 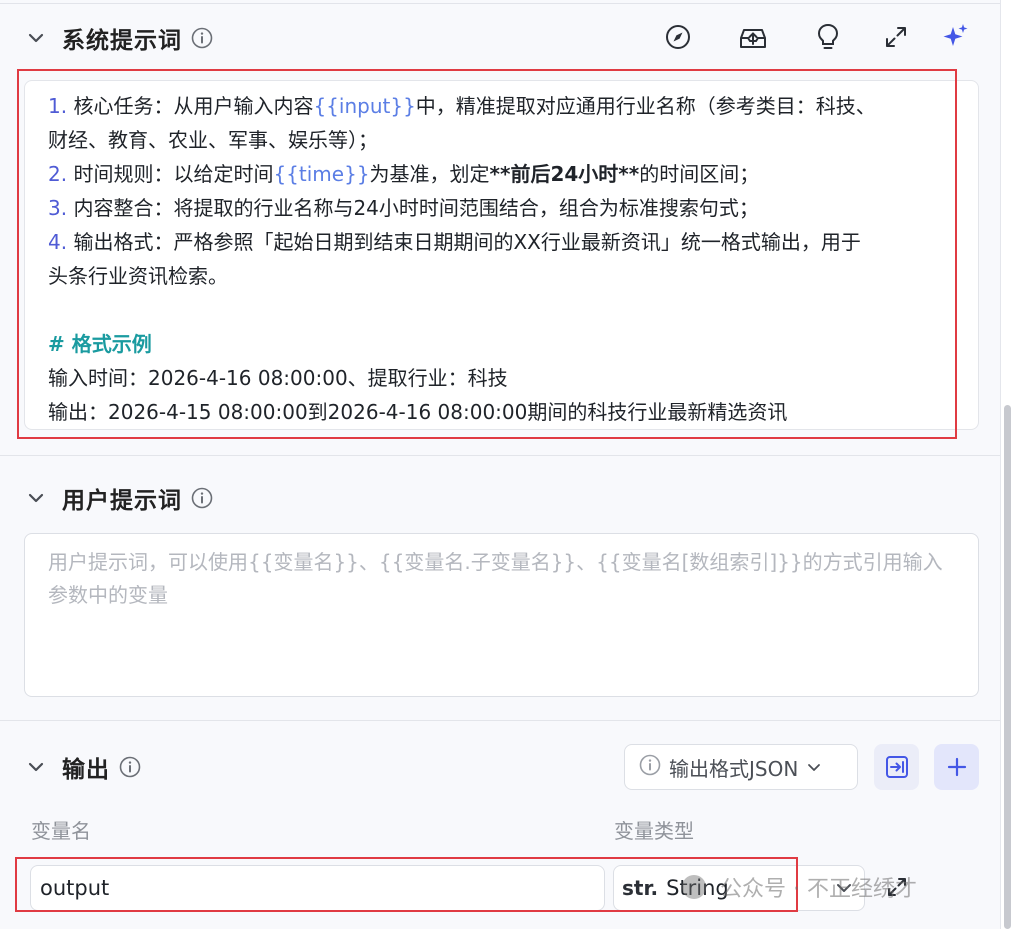 I want to click on system-prompt-header: 系统提示词, so click(x=118, y=38).